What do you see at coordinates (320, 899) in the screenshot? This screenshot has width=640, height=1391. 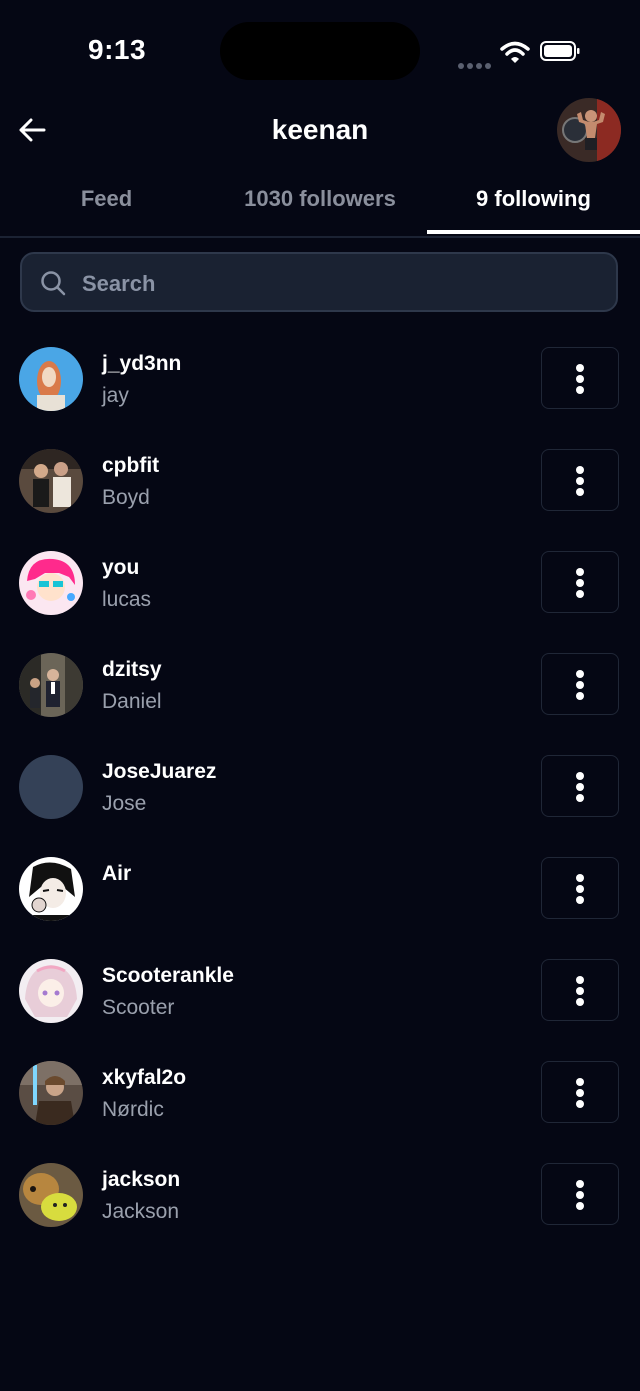 I see `list-item: Air` at bounding box center [320, 899].